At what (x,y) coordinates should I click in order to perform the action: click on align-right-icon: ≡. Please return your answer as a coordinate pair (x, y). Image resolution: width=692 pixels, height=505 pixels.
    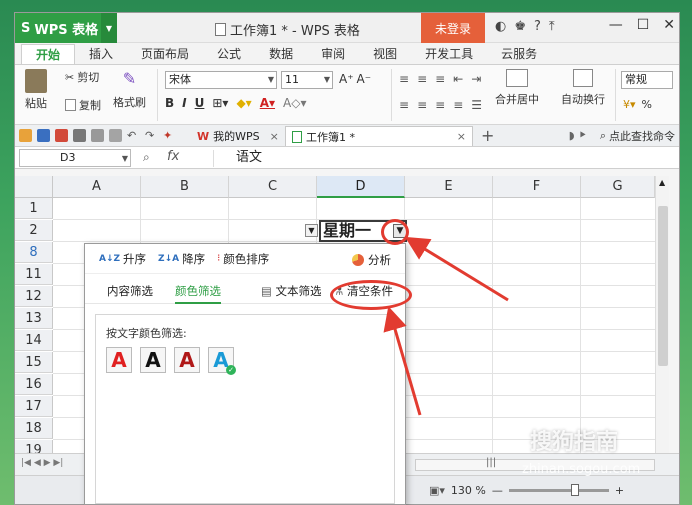
    Looking at the image, I should click on (440, 105).